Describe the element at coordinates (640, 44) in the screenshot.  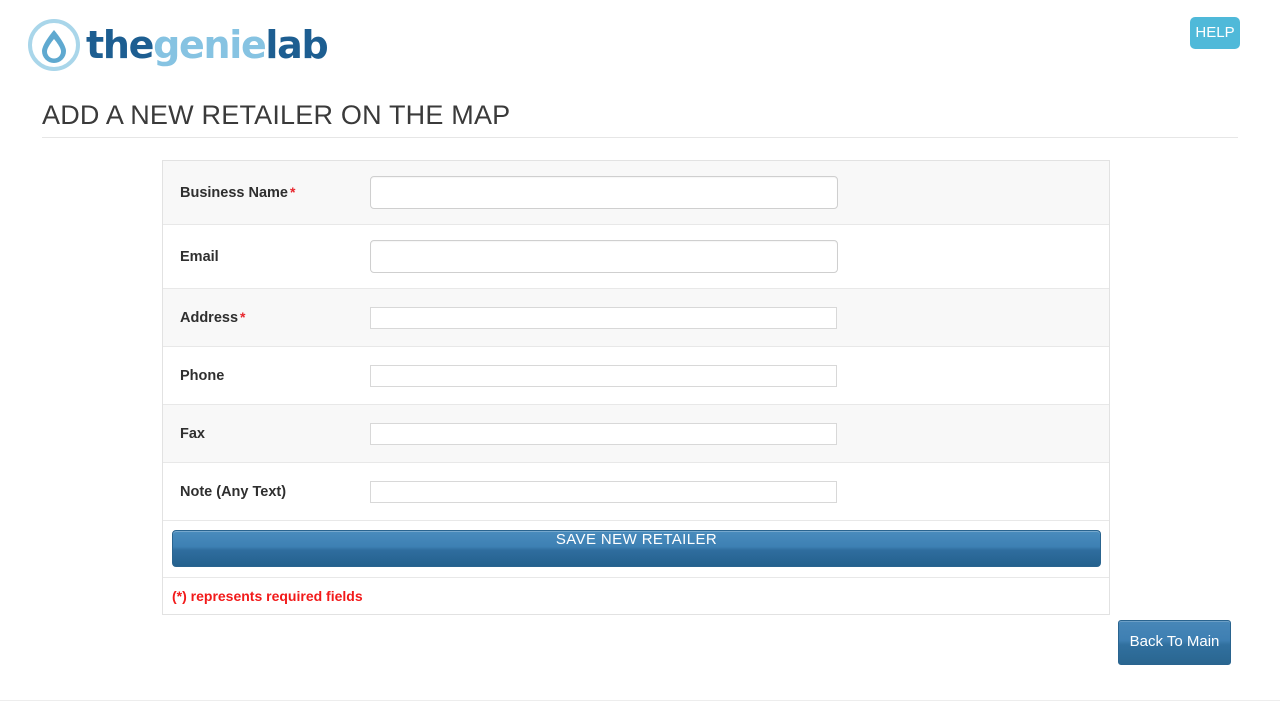
I see `page-header: thegenielab HELP` at that location.